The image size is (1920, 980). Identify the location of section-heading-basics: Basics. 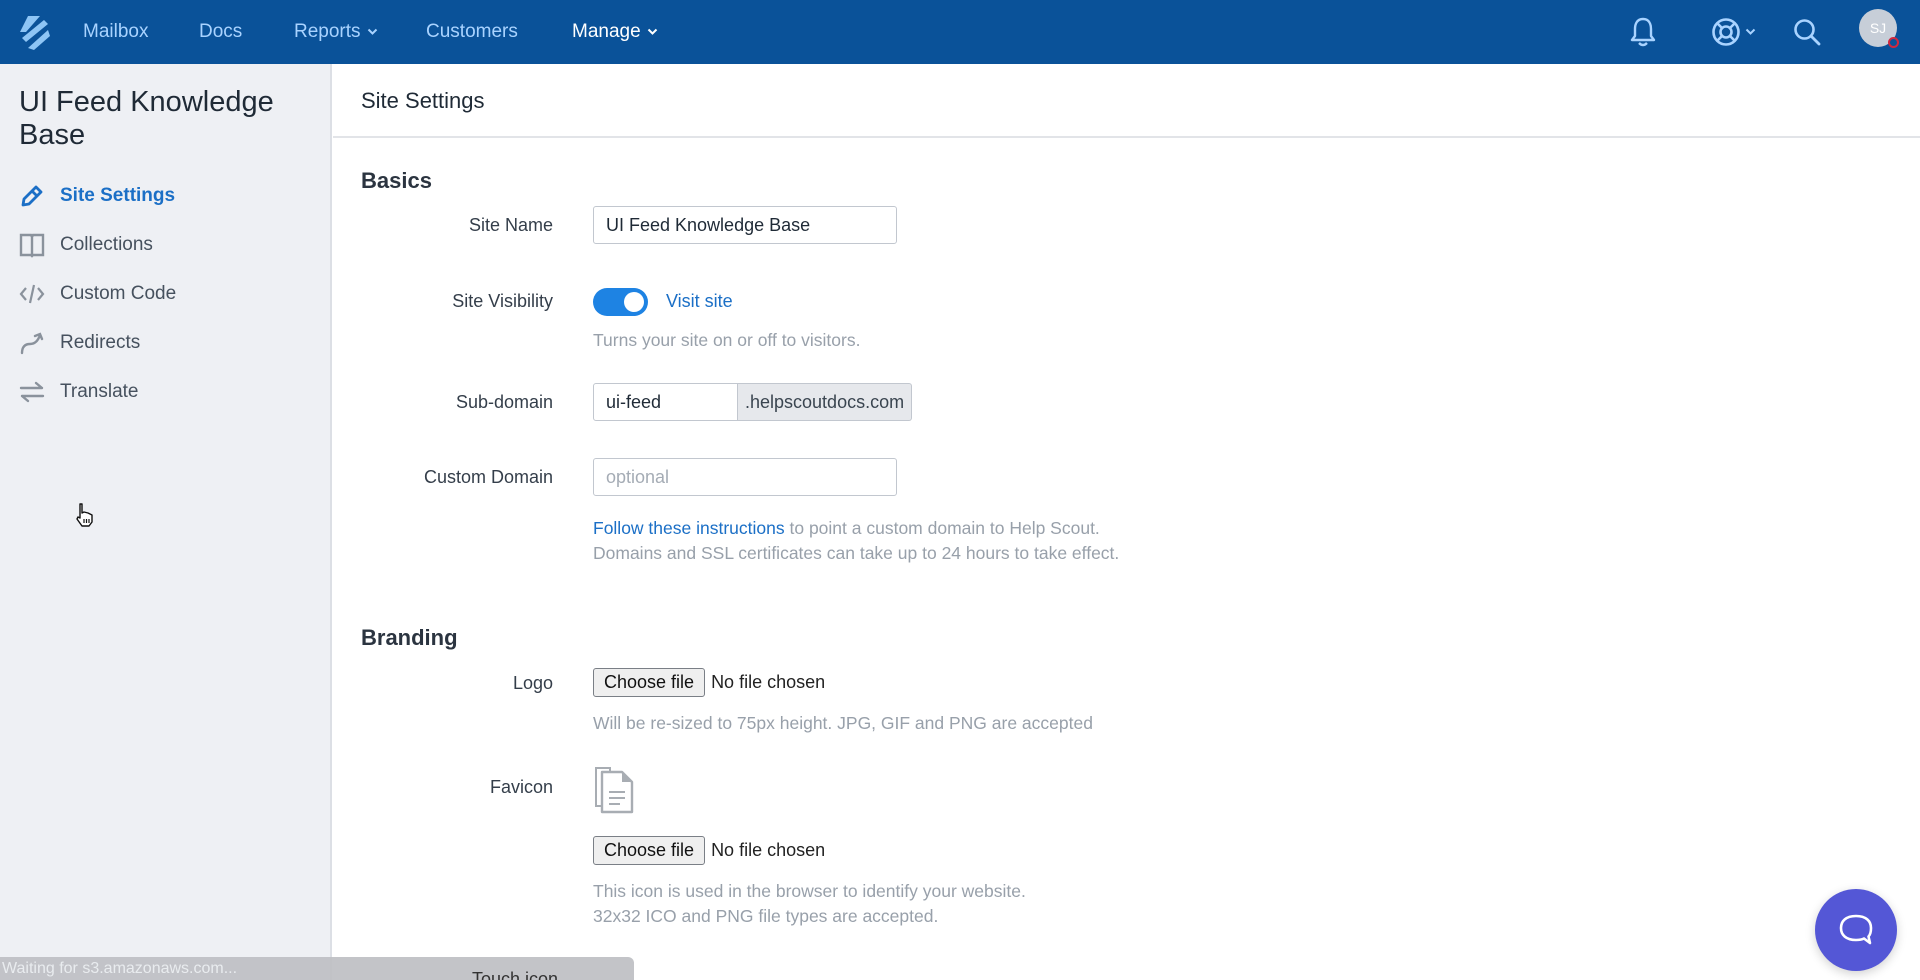
(396, 180).